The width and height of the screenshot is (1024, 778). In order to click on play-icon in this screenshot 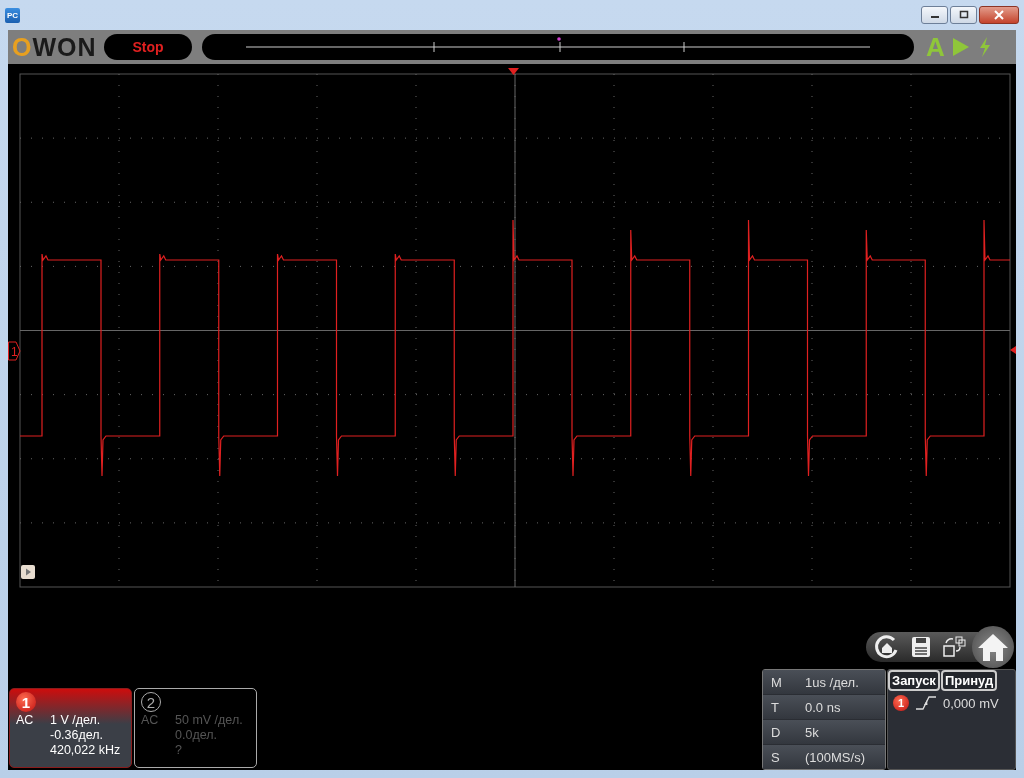, I will do `click(28, 572)`.